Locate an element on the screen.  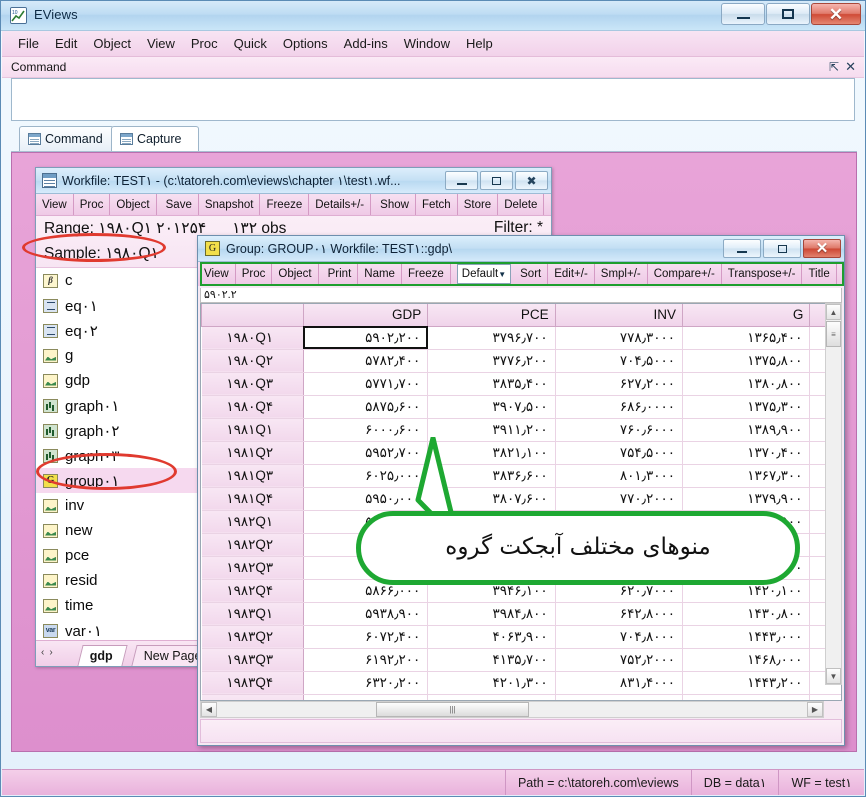
group-button-compare: Compare+/- is located at coordinates (685, 274).